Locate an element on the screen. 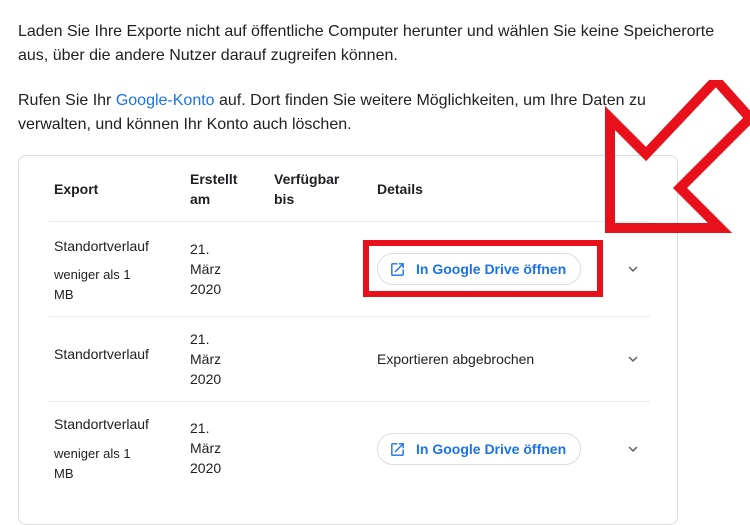 The width and height of the screenshot is (750, 525). open-in-drive-button: In Google Drive öffnen is located at coordinates (479, 449).